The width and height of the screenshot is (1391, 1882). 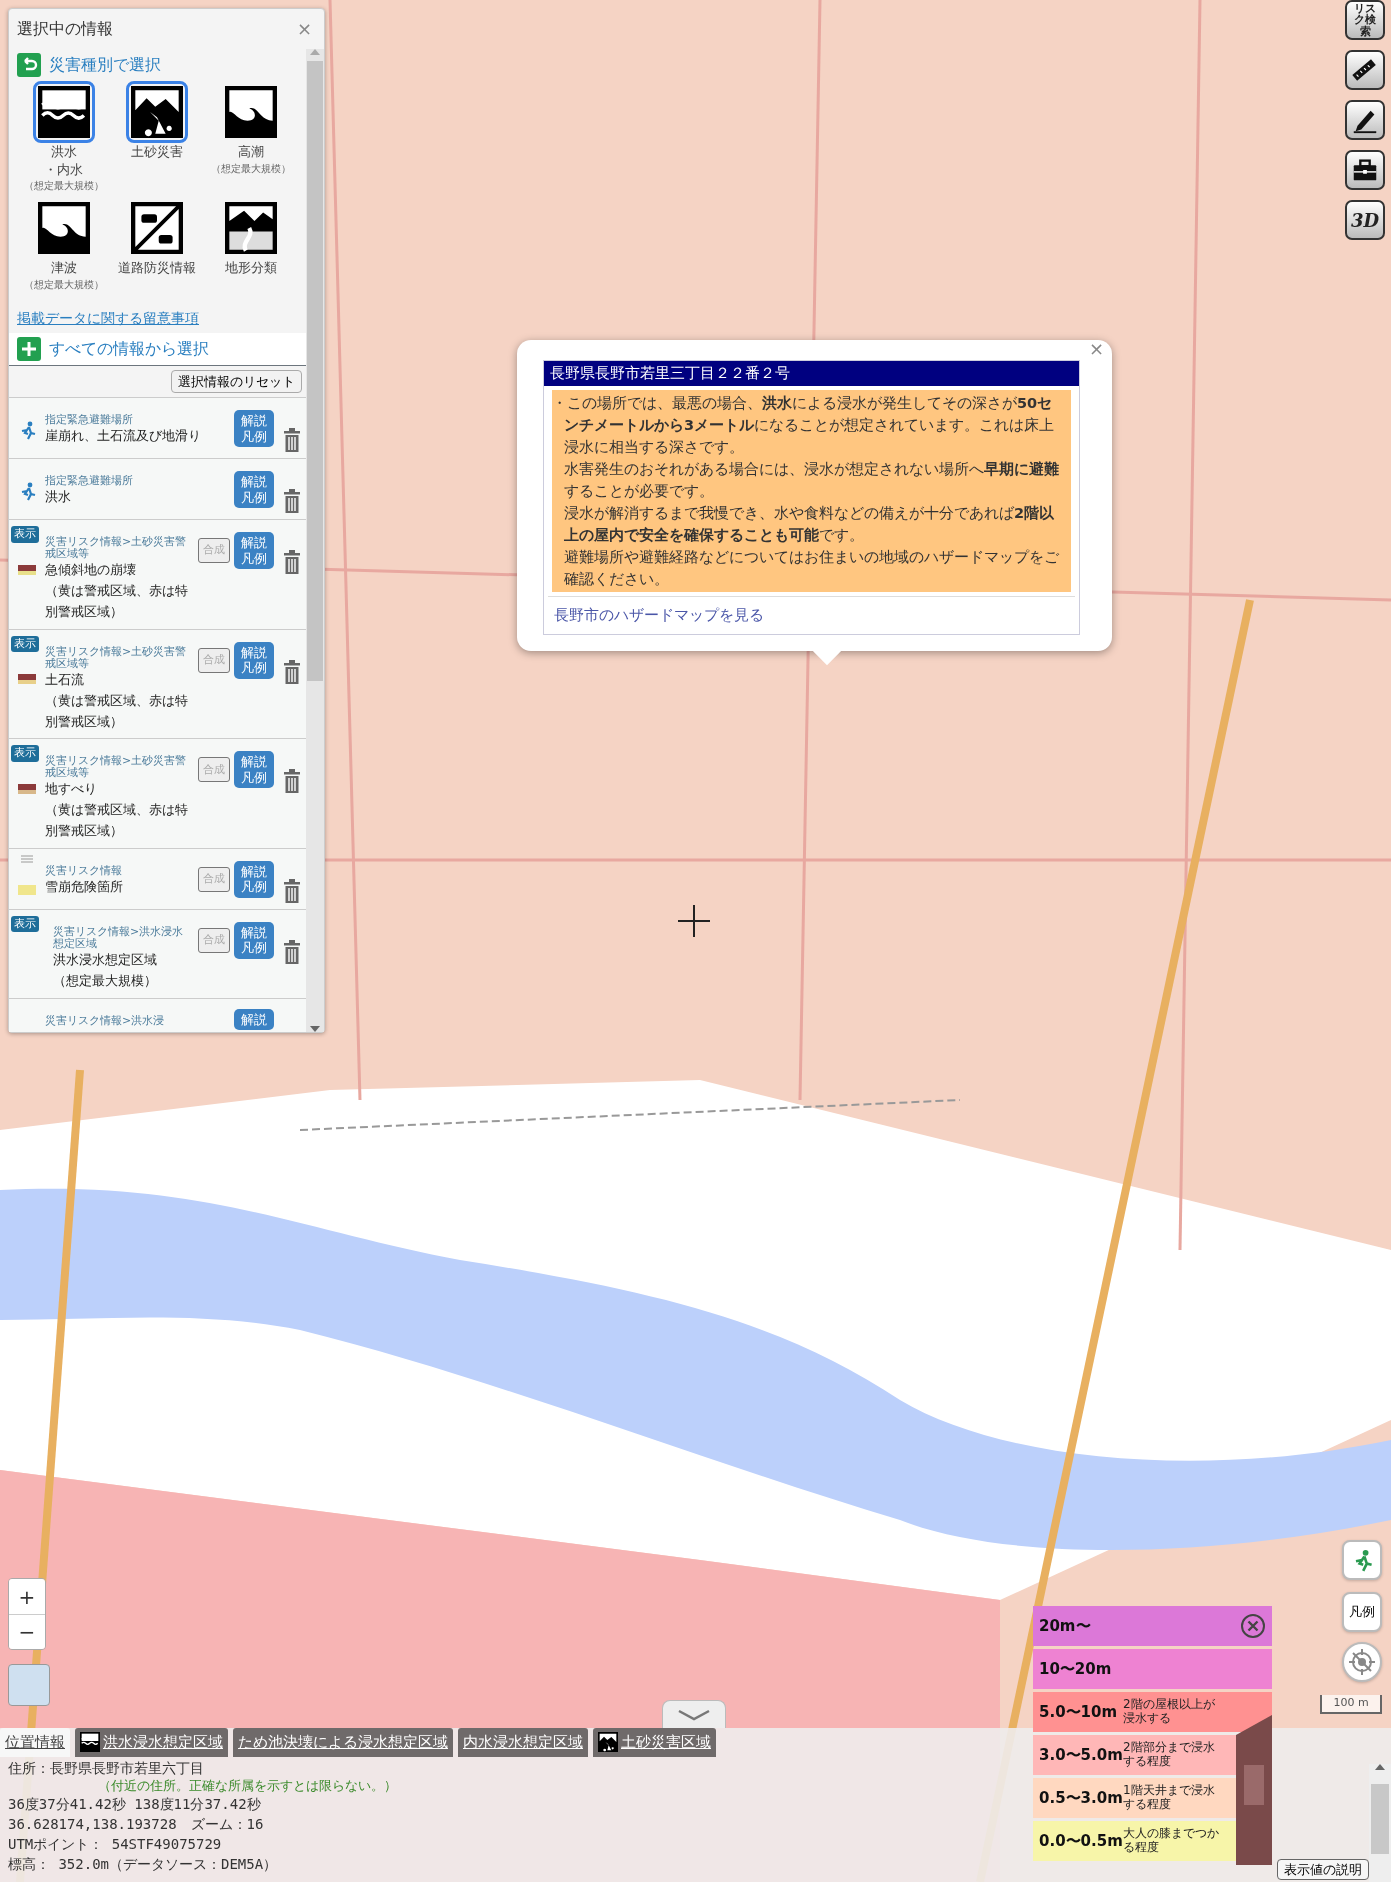 I want to click on reset-button: 選択情報のリセット, so click(x=236, y=381).